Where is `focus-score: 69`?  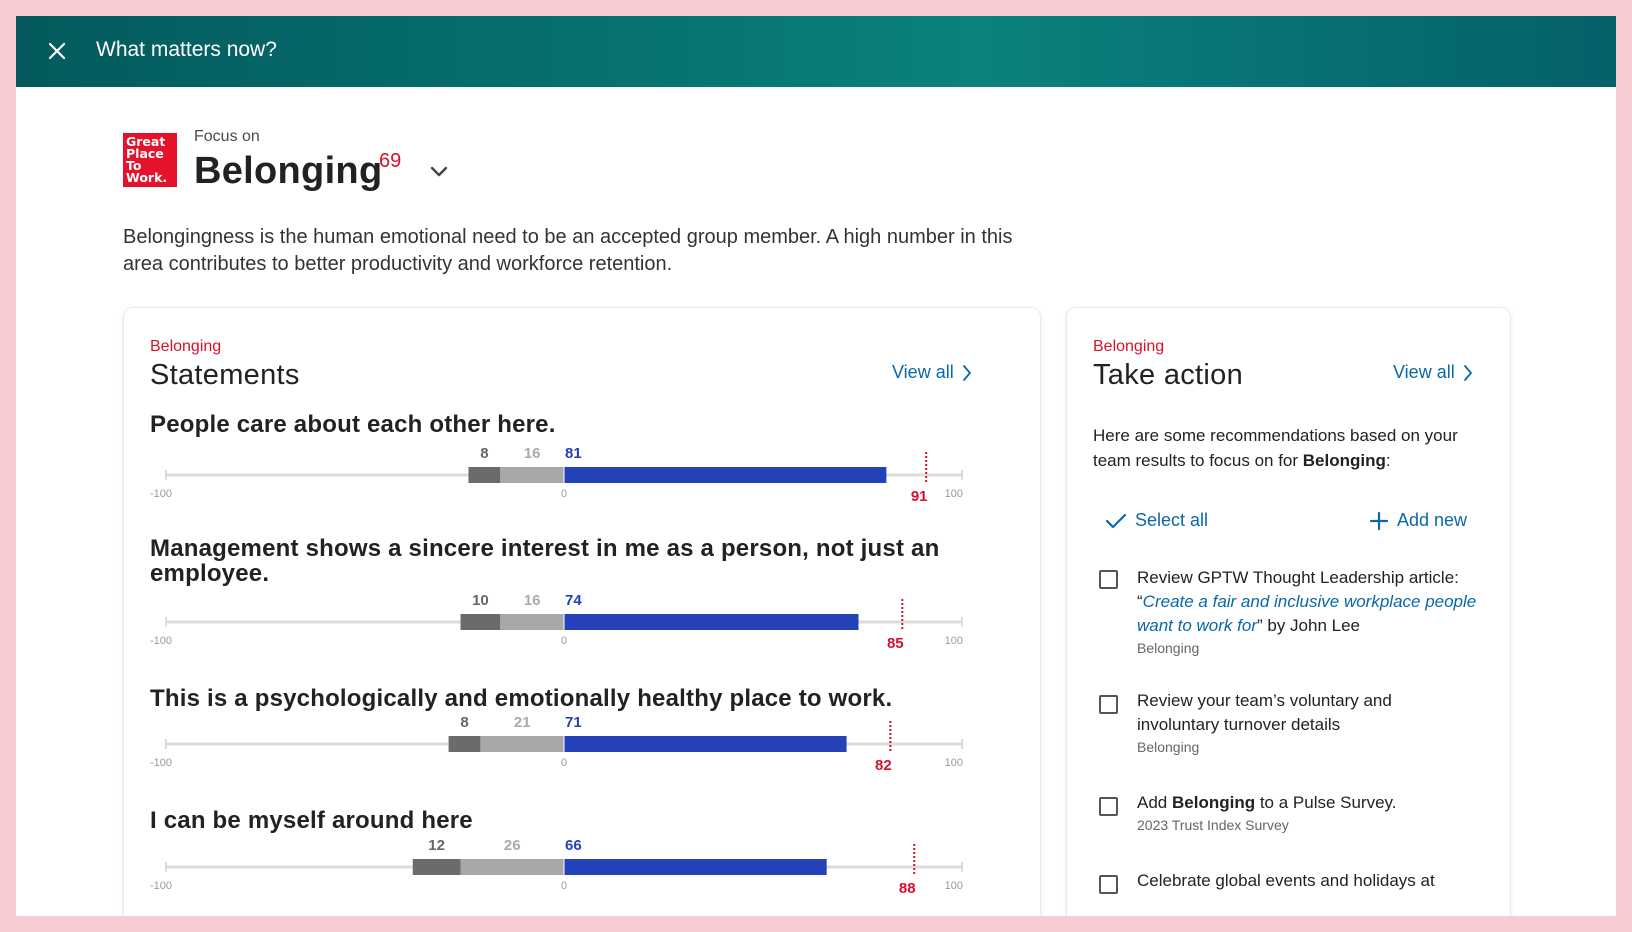
focus-score: 69 is located at coordinates (390, 161).